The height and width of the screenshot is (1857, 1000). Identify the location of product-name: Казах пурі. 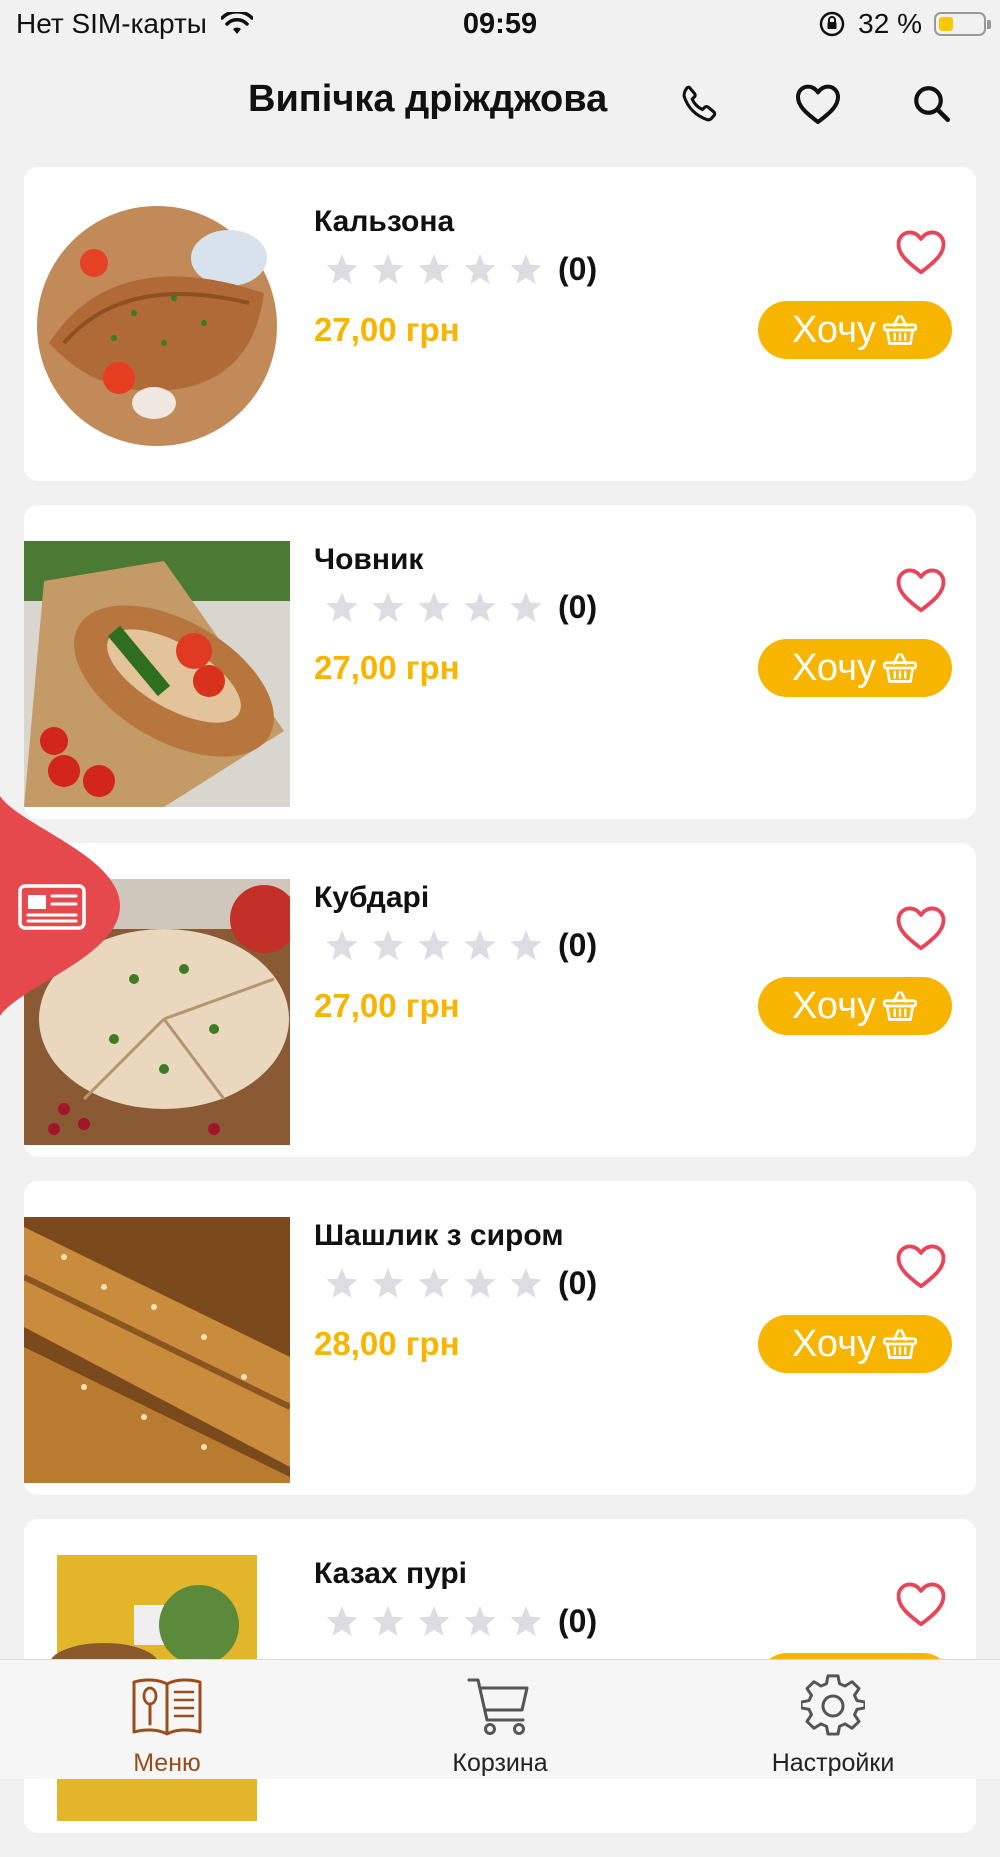
(390, 1574).